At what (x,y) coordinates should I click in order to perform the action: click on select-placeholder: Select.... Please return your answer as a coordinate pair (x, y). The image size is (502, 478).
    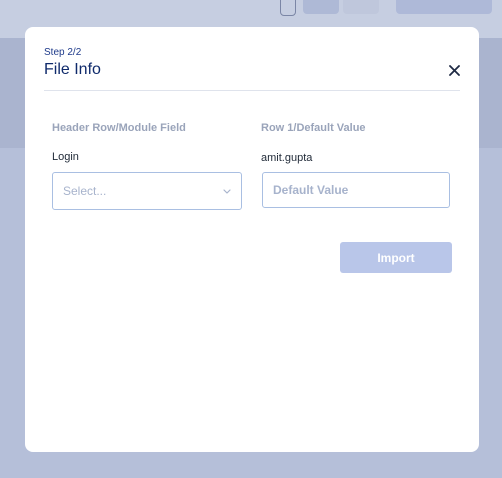
    Looking at the image, I should click on (85, 191).